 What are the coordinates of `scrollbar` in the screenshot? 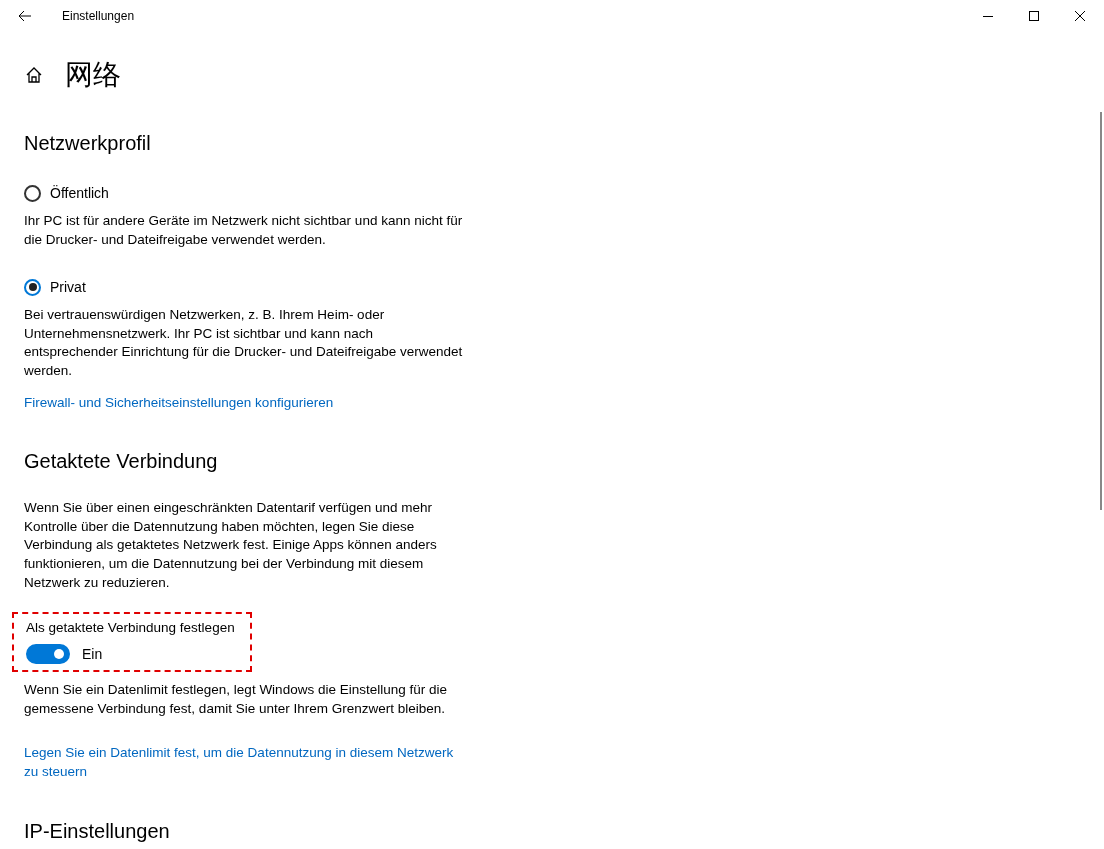 It's located at (1101, 311).